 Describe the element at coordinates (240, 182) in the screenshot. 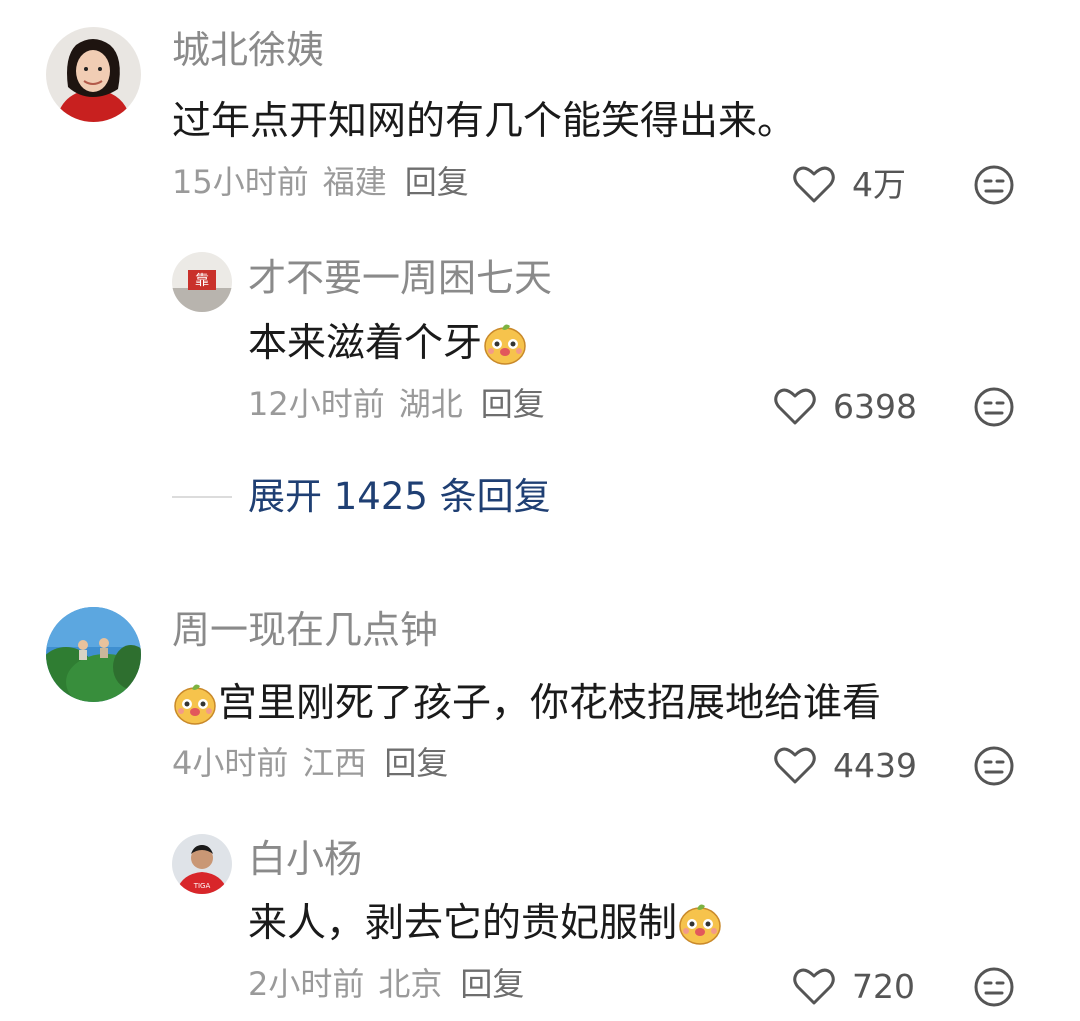

I see `comment-time: 15小时前` at that location.